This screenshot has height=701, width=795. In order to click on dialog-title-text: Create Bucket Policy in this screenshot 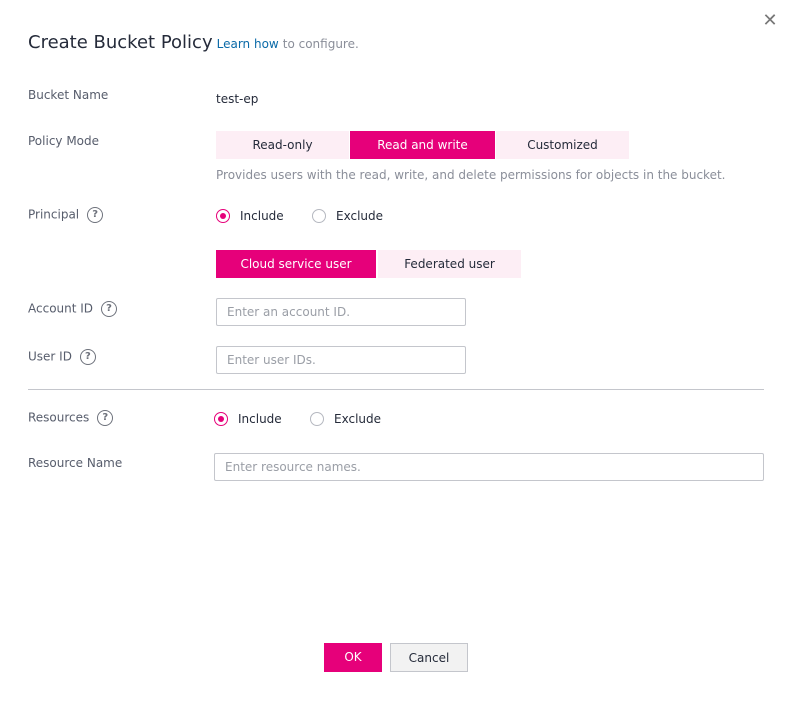, I will do `click(120, 42)`.